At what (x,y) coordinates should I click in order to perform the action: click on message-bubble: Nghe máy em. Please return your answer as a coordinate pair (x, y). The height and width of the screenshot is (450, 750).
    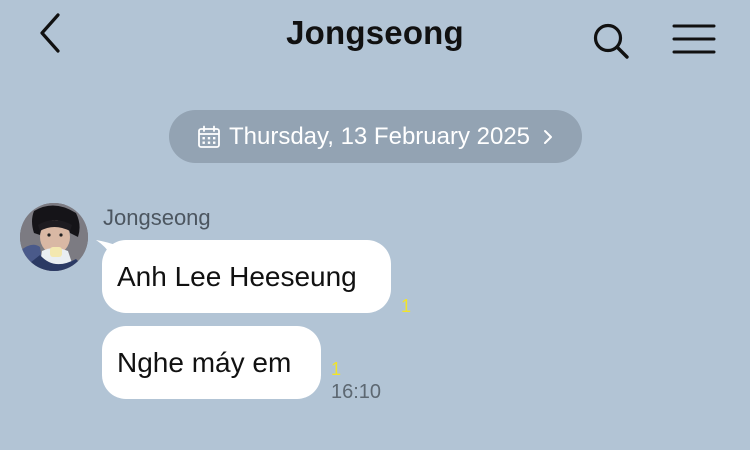
    Looking at the image, I should click on (211, 362).